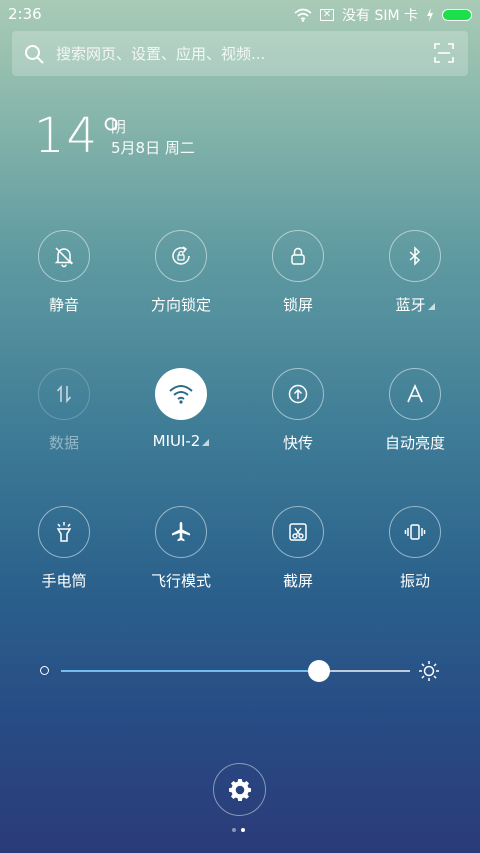 The height and width of the screenshot is (853, 480). I want to click on toggle-label: 静音, so click(63, 305).